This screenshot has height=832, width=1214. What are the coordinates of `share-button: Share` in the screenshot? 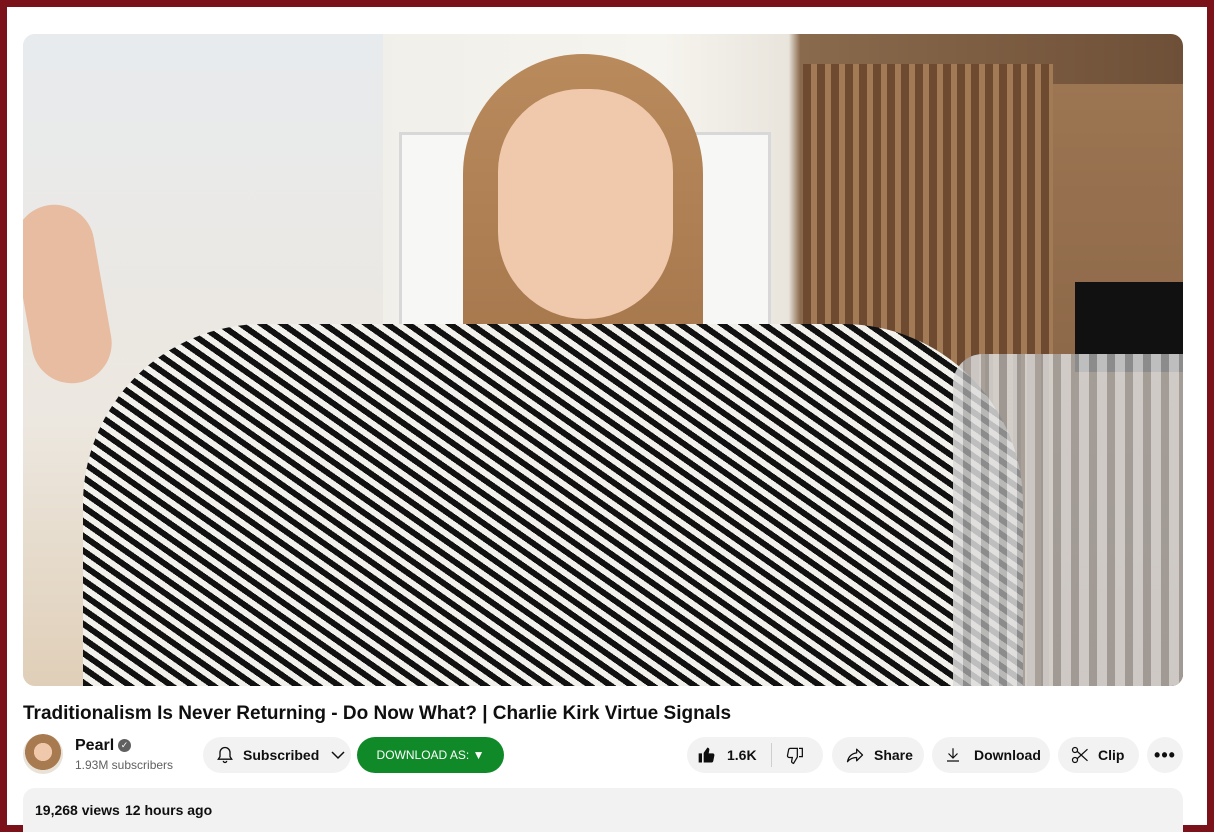 It's located at (878, 755).